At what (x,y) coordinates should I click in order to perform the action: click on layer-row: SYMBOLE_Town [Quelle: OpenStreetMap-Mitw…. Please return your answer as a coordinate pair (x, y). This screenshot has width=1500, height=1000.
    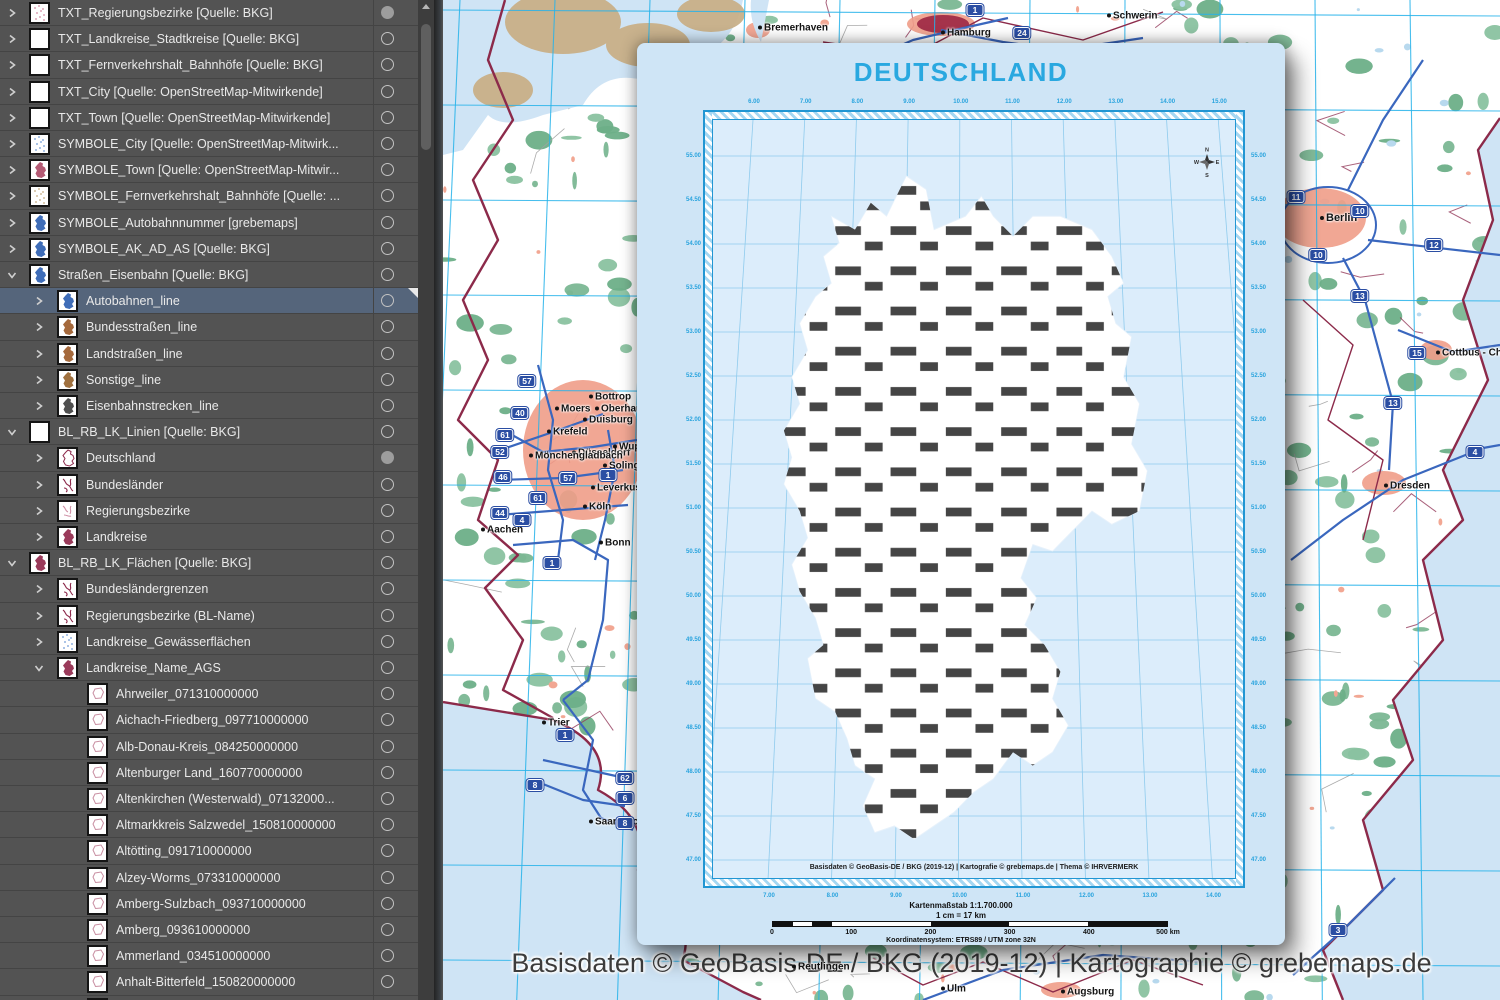
    Looking at the image, I should click on (209, 170).